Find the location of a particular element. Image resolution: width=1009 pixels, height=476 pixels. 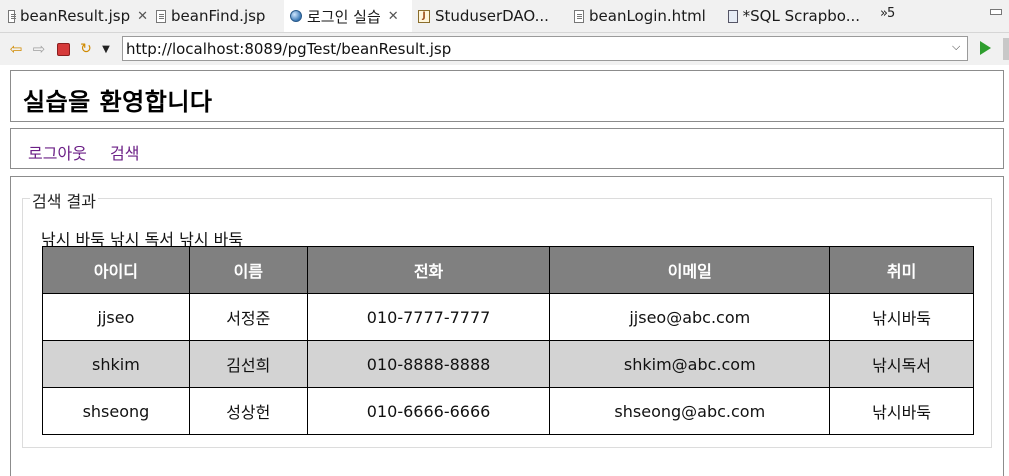

column-header-hobby: 취미 is located at coordinates (901, 270).